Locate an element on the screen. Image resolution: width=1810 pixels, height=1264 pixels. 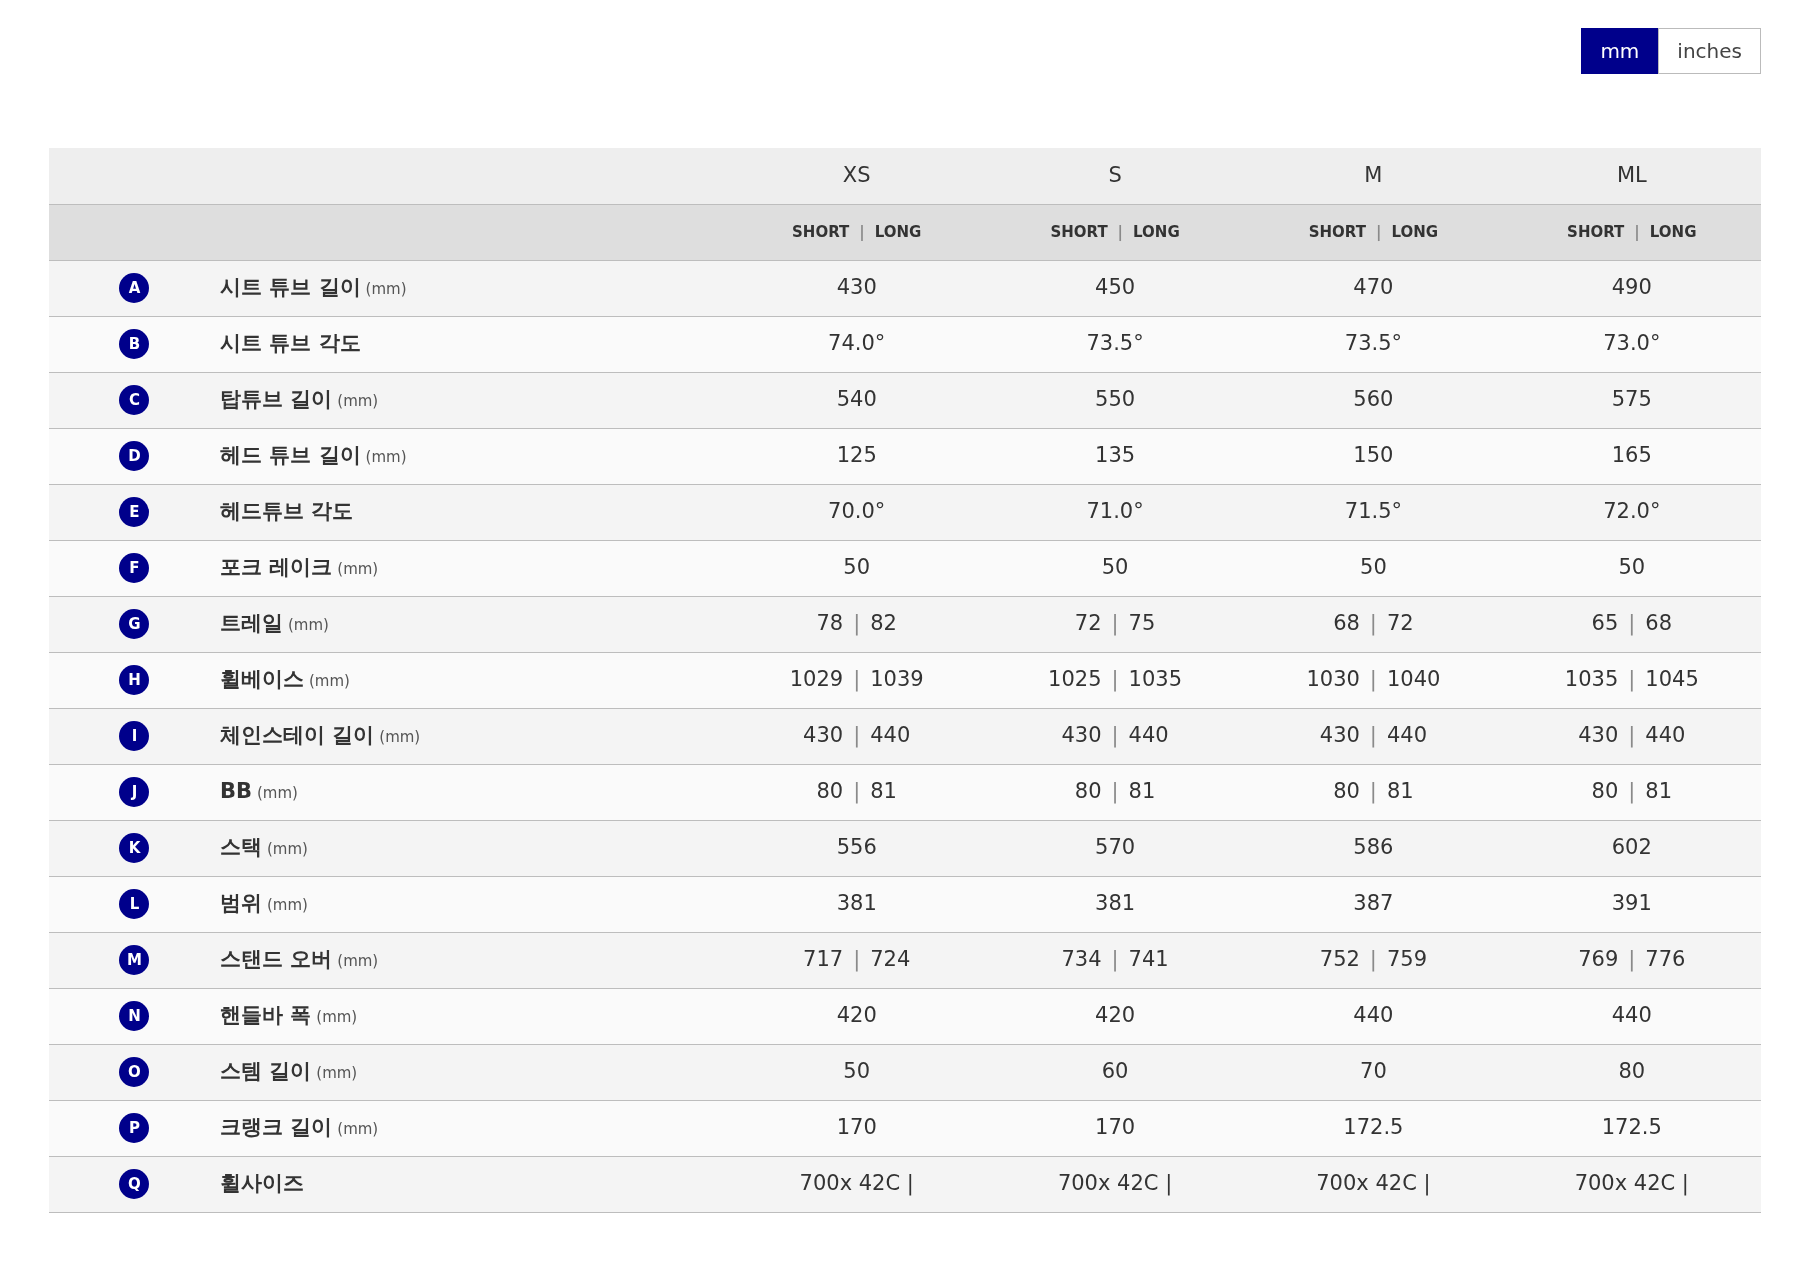
row-label: 헤드 튜브 길이 is located at coordinates (290, 455).